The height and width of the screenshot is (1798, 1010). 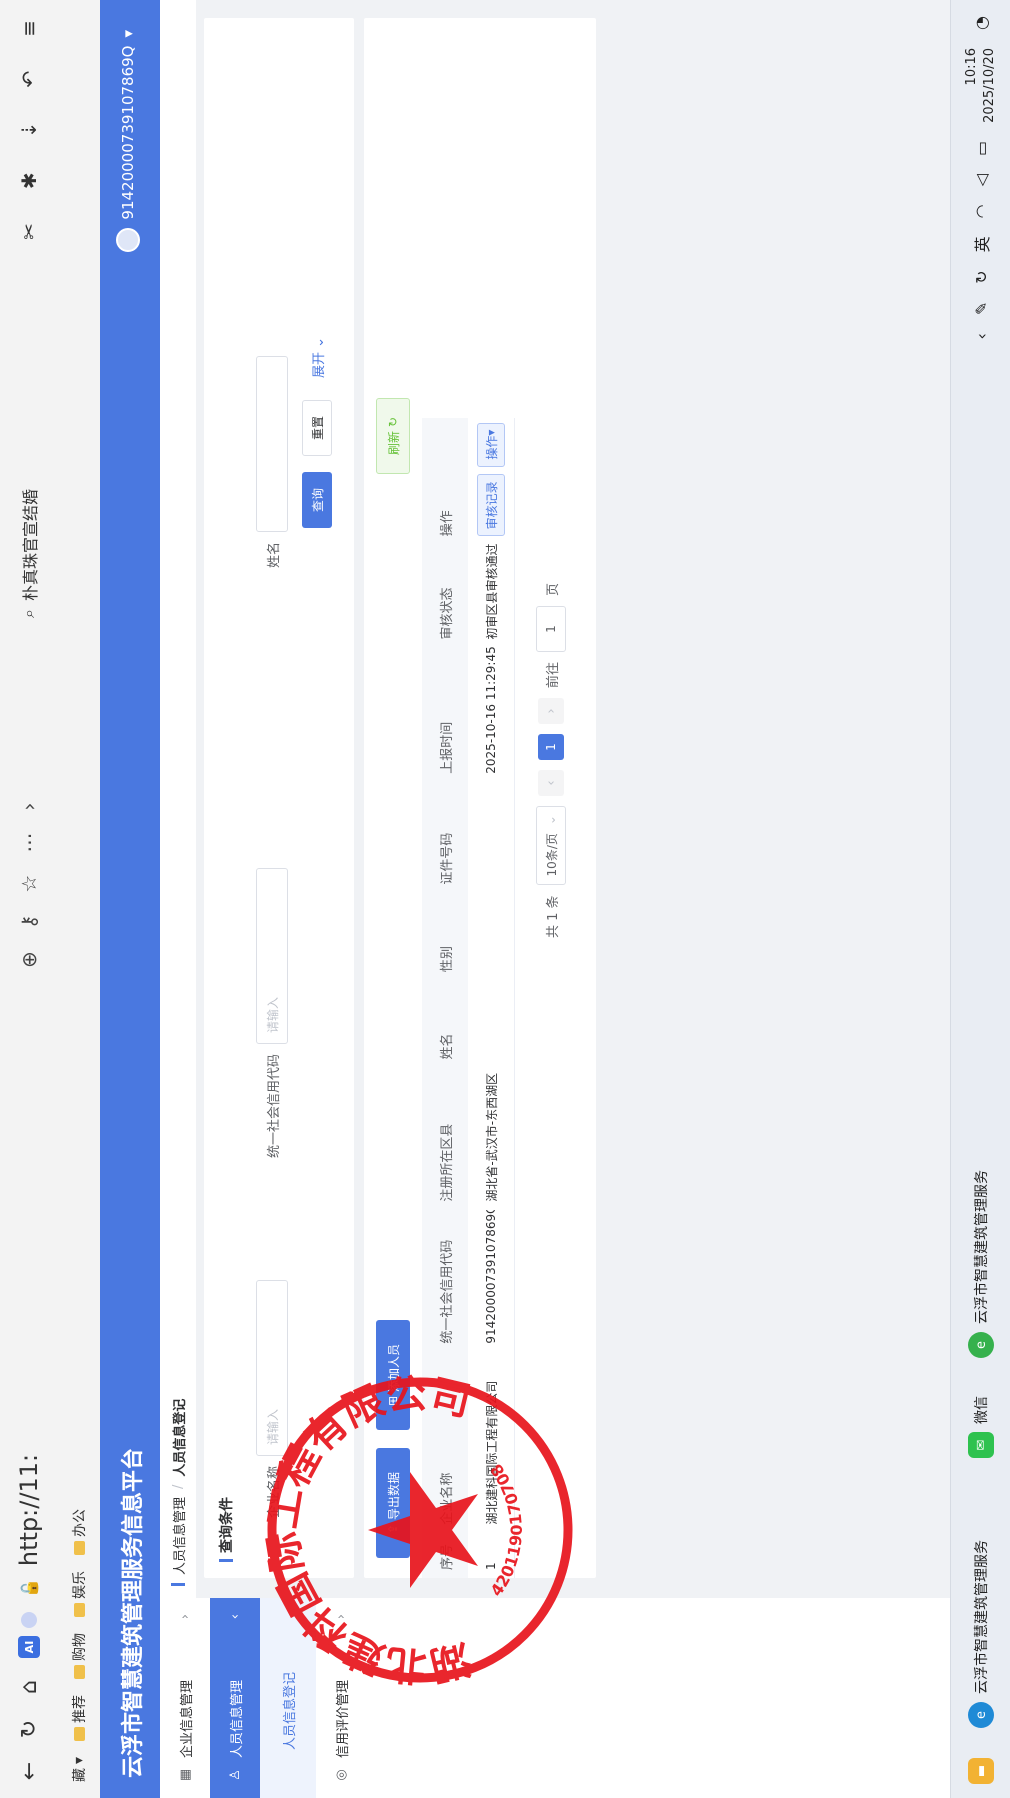 I want to click on taskbar-files: ▬, so click(x=981, y=1771).